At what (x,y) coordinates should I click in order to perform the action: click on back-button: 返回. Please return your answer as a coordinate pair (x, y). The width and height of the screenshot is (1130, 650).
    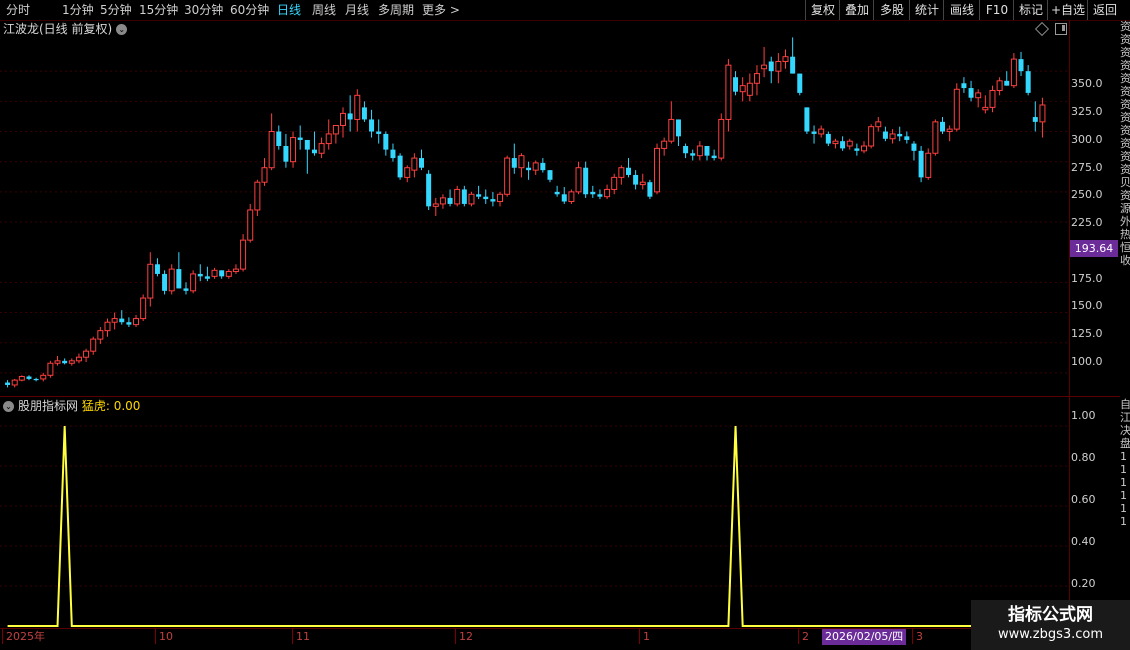
    Looking at the image, I should click on (1104, 10).